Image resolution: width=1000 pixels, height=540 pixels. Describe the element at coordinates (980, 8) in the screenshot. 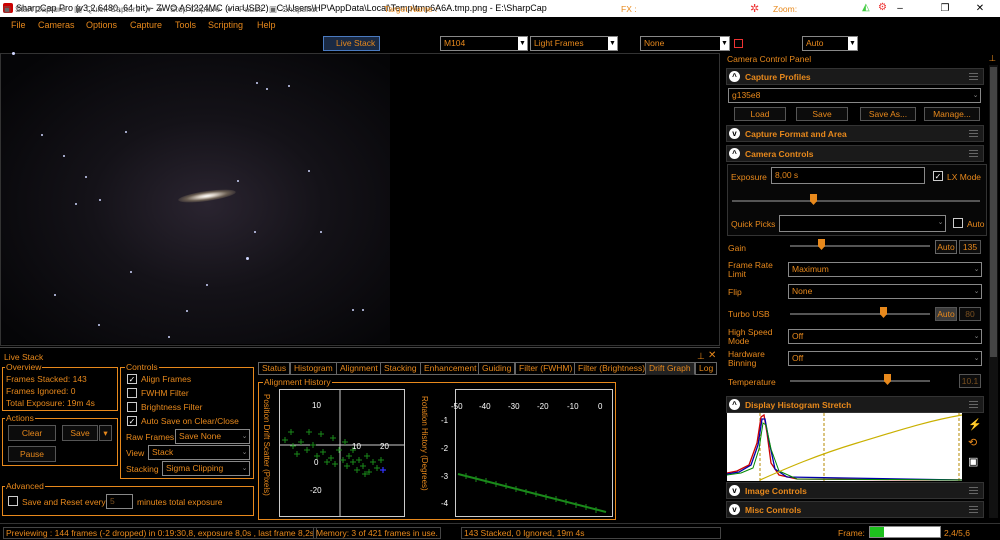

I see `close-button: ✕` at that location.